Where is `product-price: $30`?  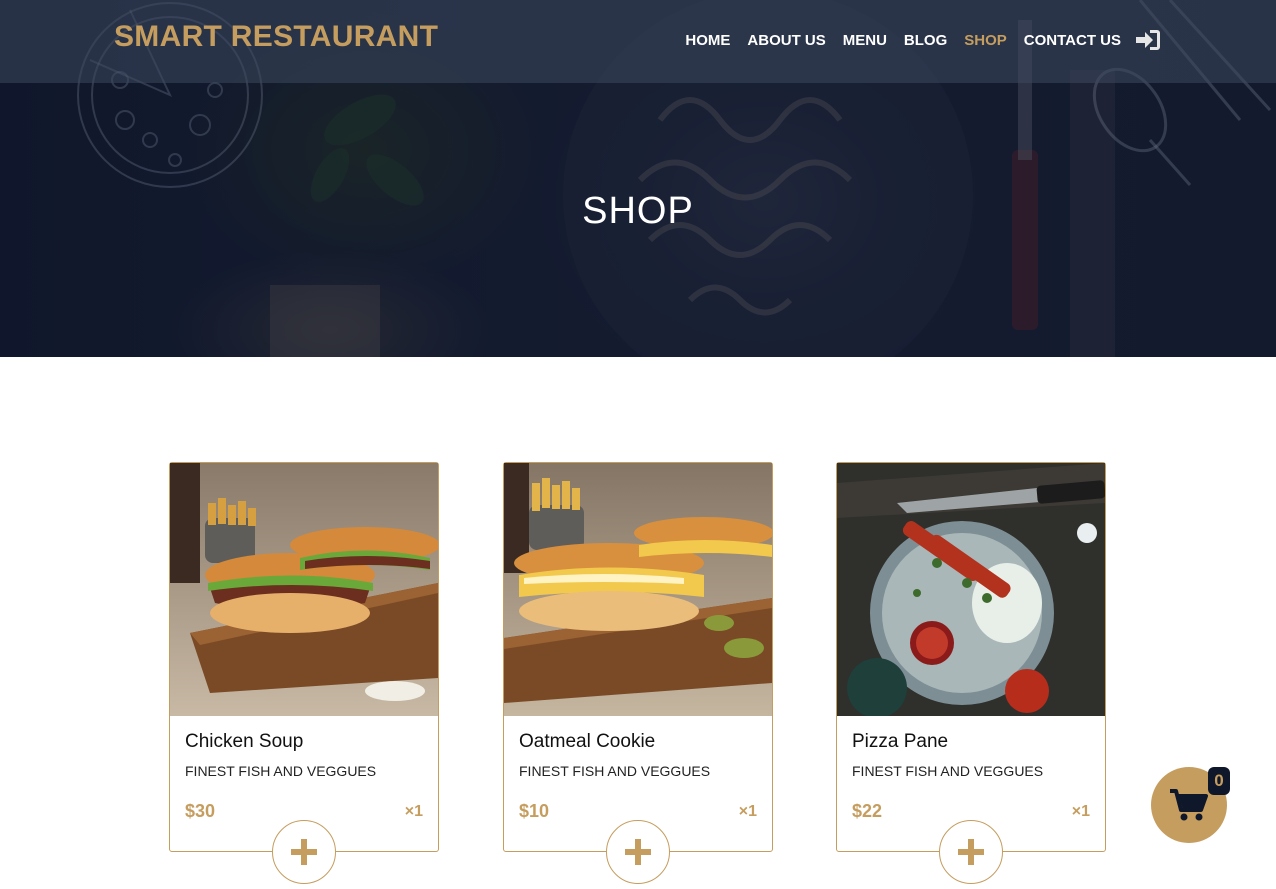
product-price: $30 is located at coordinates (200, 811).